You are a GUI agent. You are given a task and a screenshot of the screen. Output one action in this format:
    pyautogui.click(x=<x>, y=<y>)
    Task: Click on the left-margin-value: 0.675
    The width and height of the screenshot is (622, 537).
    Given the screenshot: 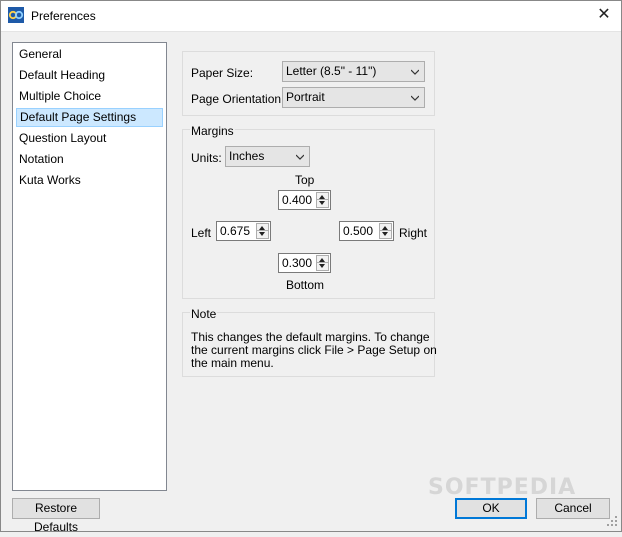 What is the action you would take?
    pyautogui.click(x=235, y=231)
    